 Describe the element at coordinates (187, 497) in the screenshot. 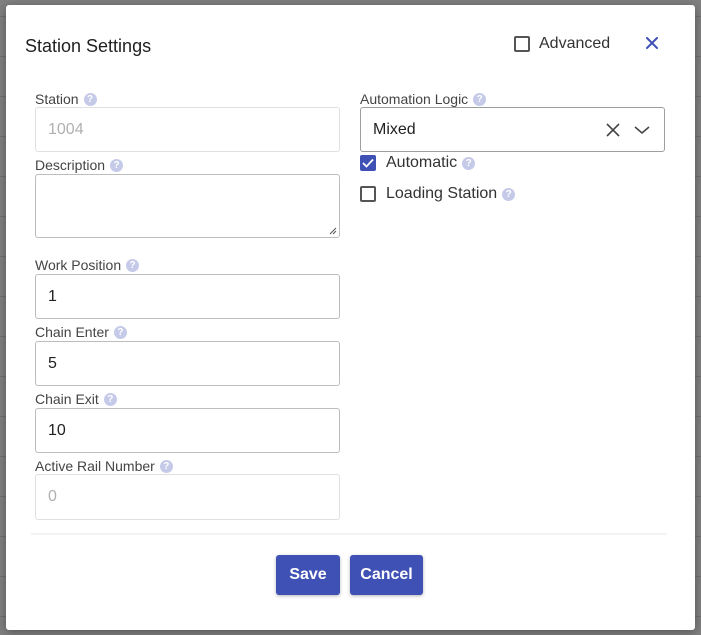

I see `active-rail-number-input: 0` at that location.